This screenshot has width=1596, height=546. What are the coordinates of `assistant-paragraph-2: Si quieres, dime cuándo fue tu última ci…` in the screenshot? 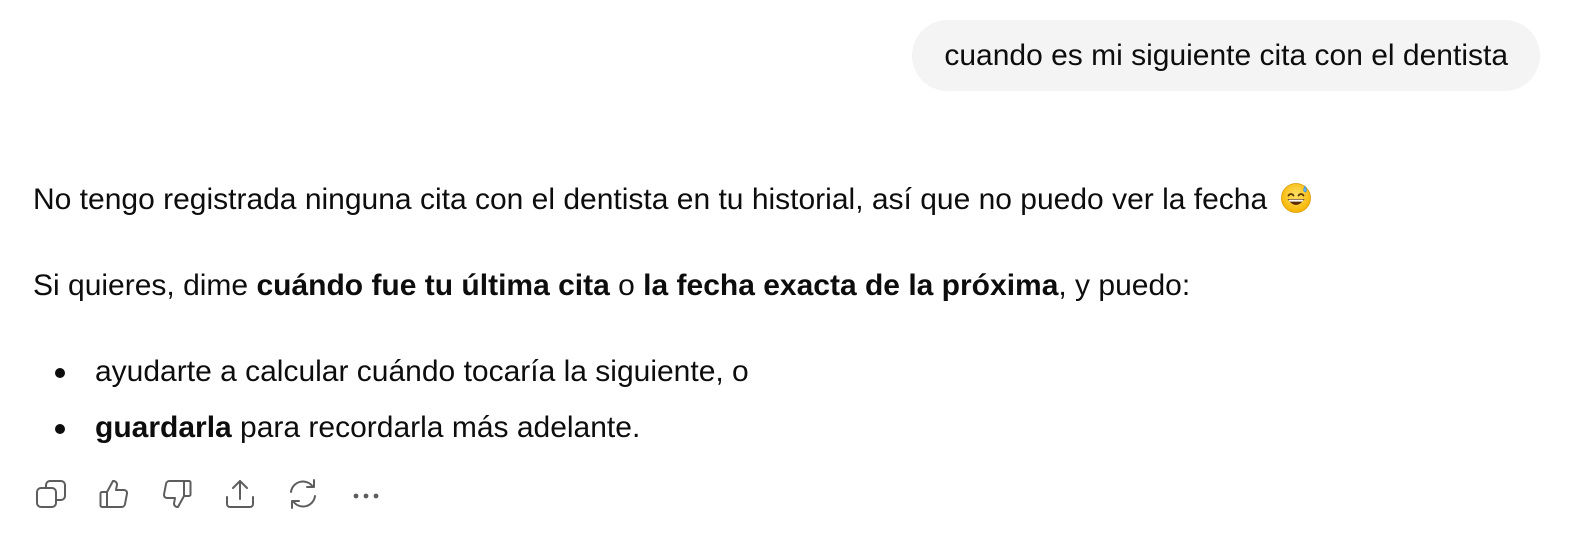 It's located at (783, 286).